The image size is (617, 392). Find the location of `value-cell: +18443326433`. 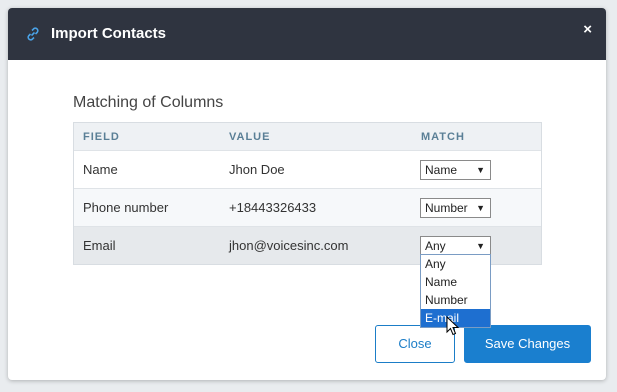

value-cell: +18443326433 is located at coordinates (273, 207).